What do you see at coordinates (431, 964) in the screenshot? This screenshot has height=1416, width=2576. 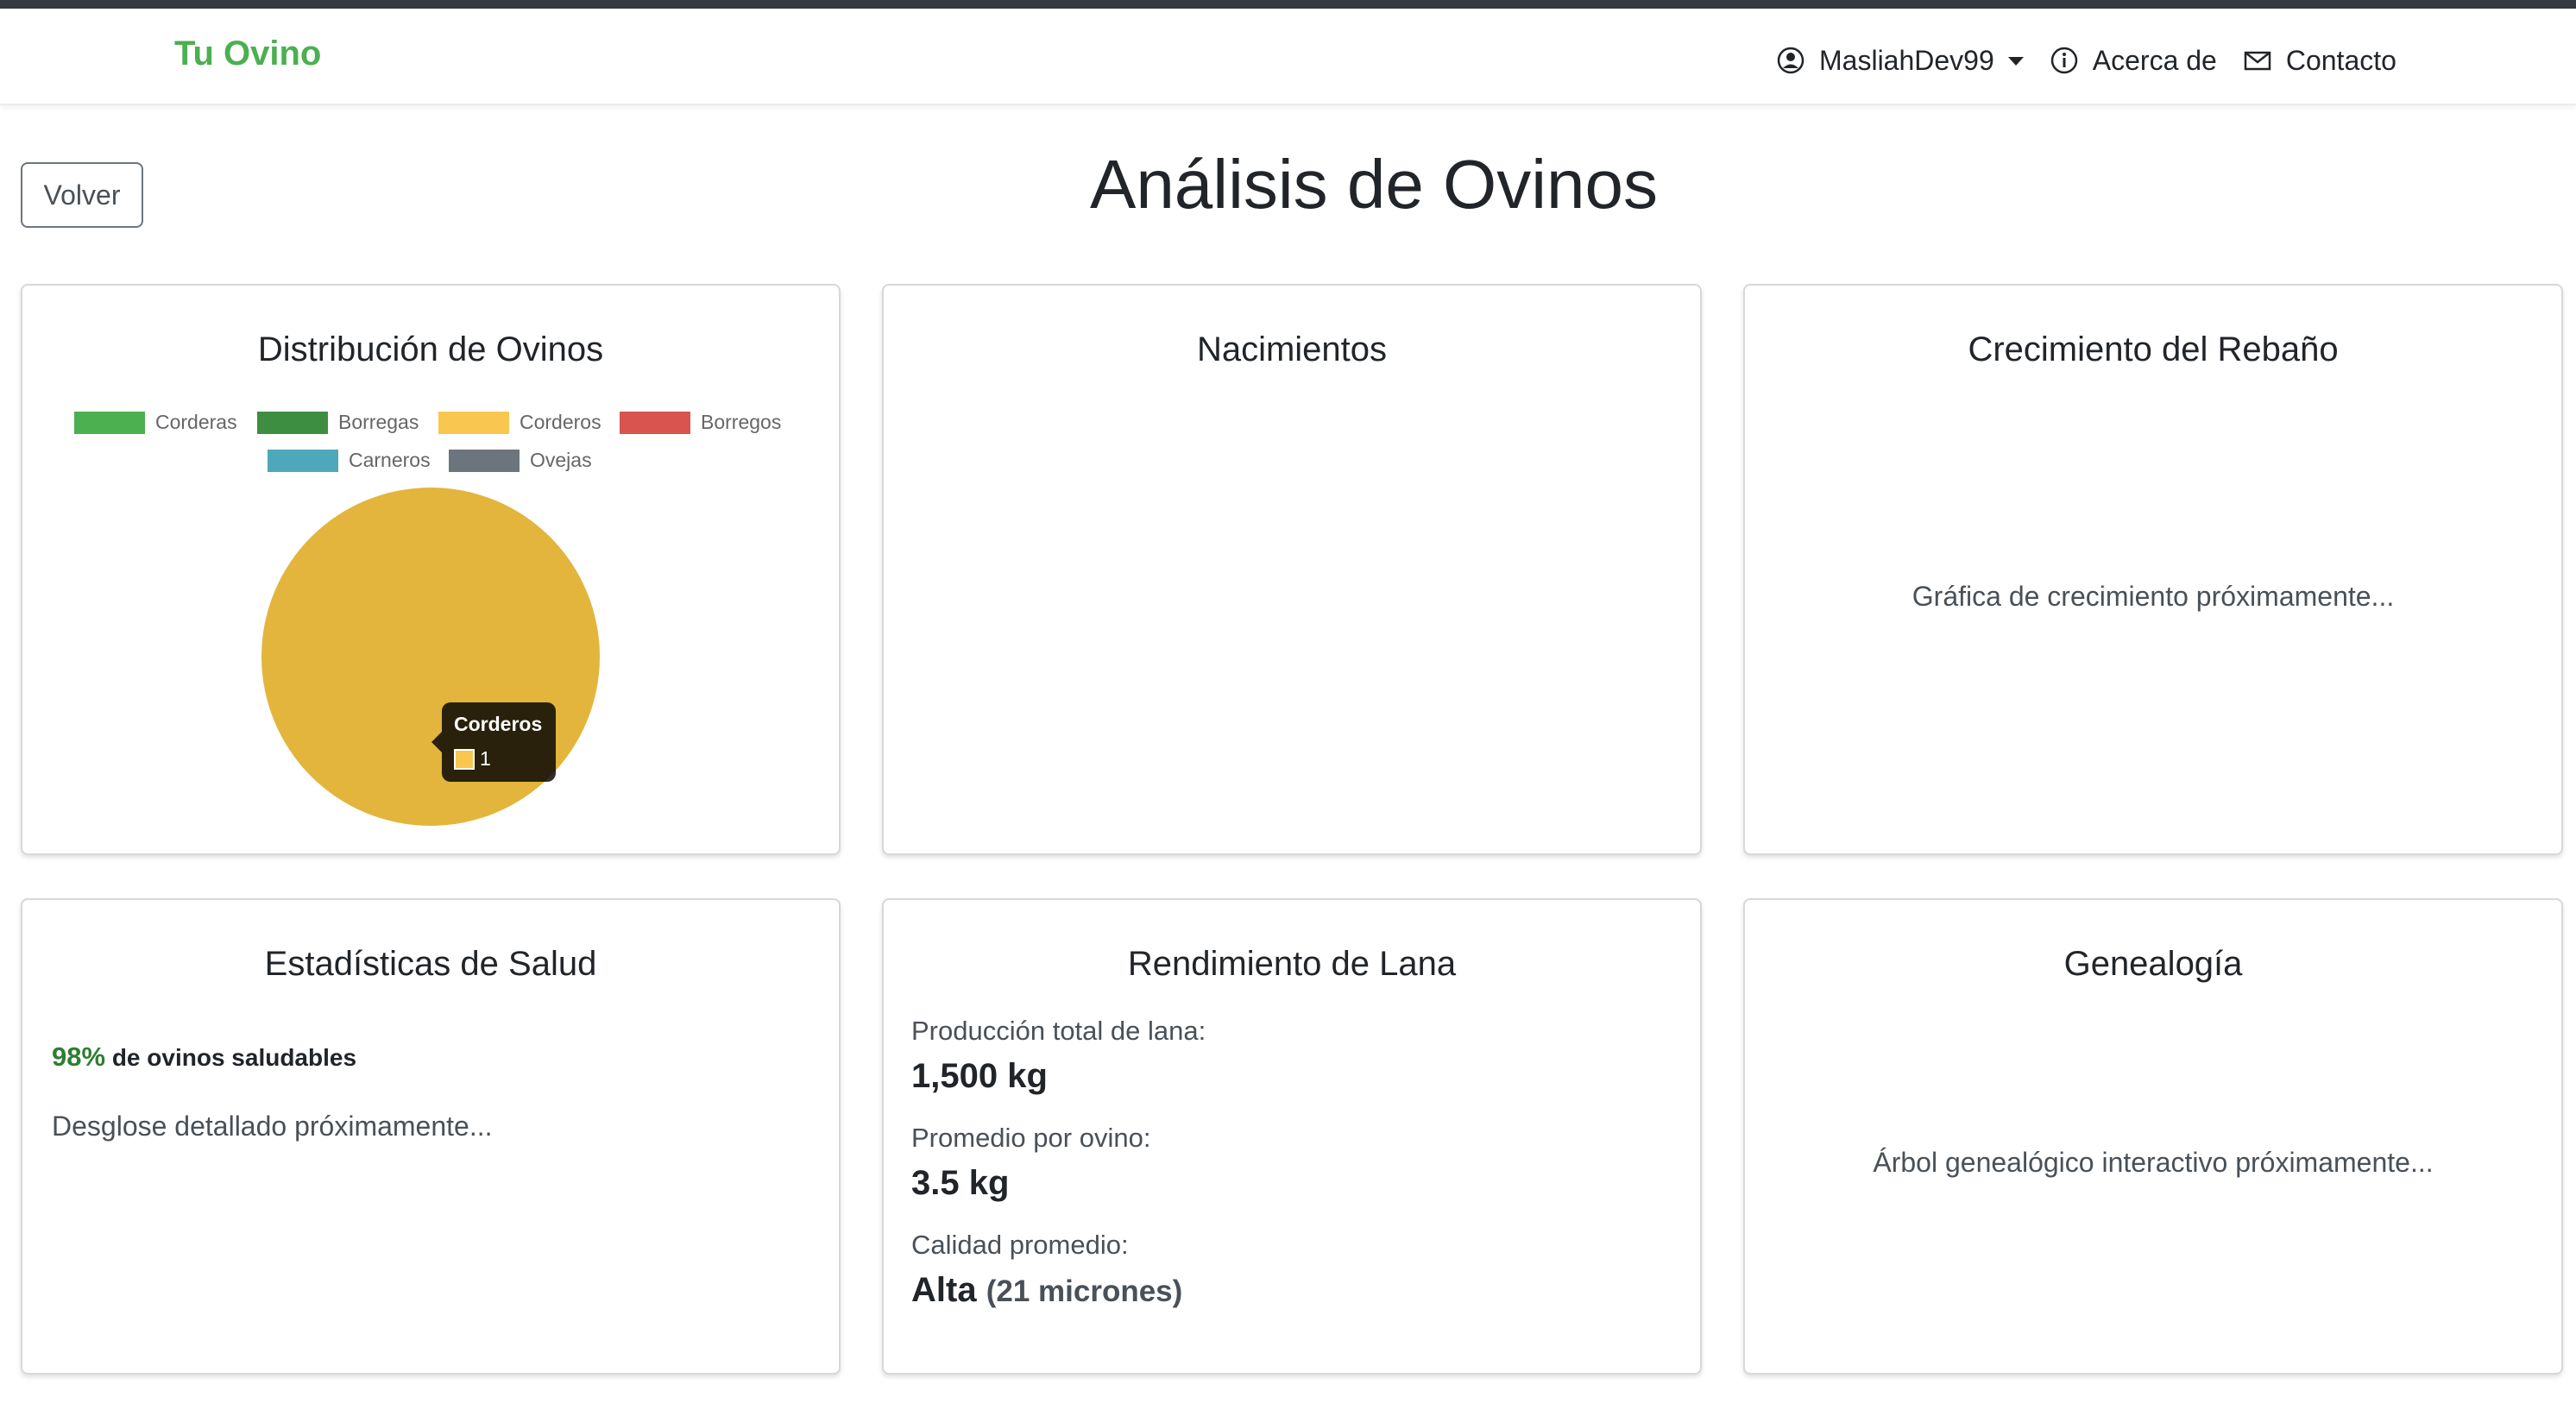 I see `card-title: Estadísticas de Salud` at bounding box center [431, 964].